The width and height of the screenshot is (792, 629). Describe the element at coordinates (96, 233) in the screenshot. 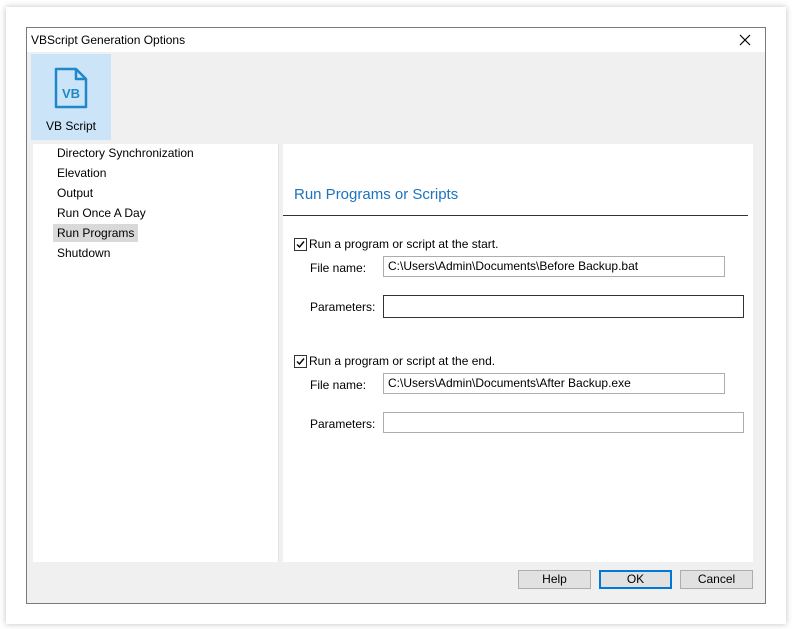

I see `nav-item-run-programs: Run Programs` at that location.